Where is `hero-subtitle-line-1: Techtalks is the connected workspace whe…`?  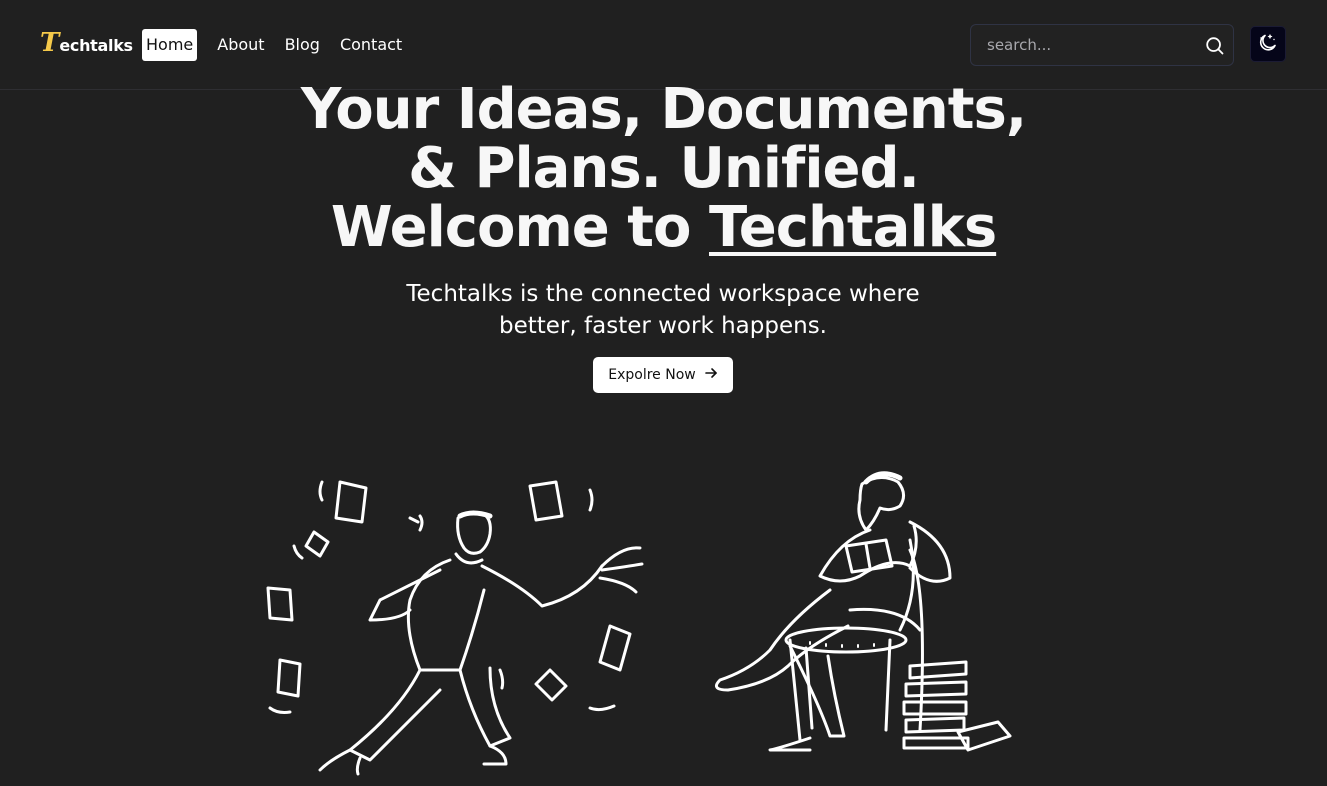 hero-subtitle-line-1: Techtalks is the connected workspace whe… is located at coordinates (663, 294).